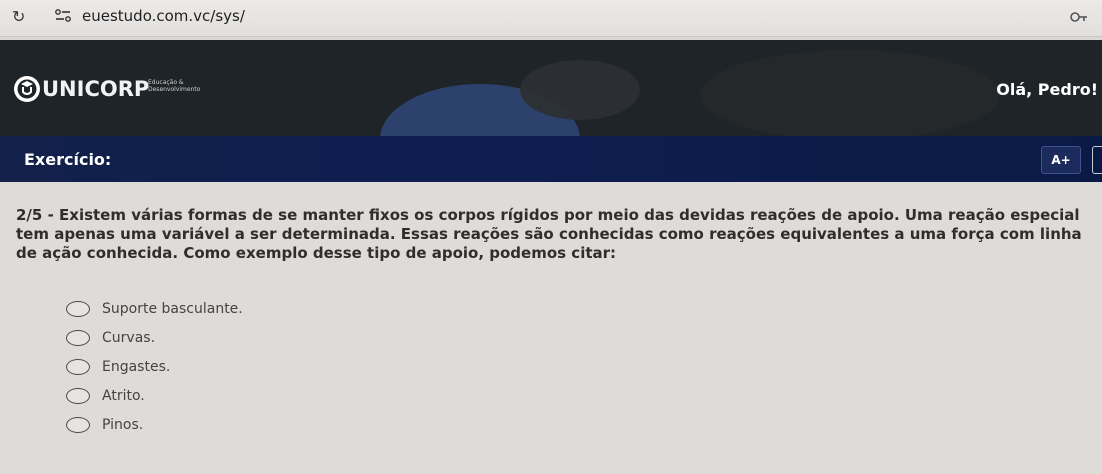  What do you see at coordinates (1047, 89) in the screenshot?
I see `user-greeting: Olá, Pedro!` at bounding box center [1047, 89].